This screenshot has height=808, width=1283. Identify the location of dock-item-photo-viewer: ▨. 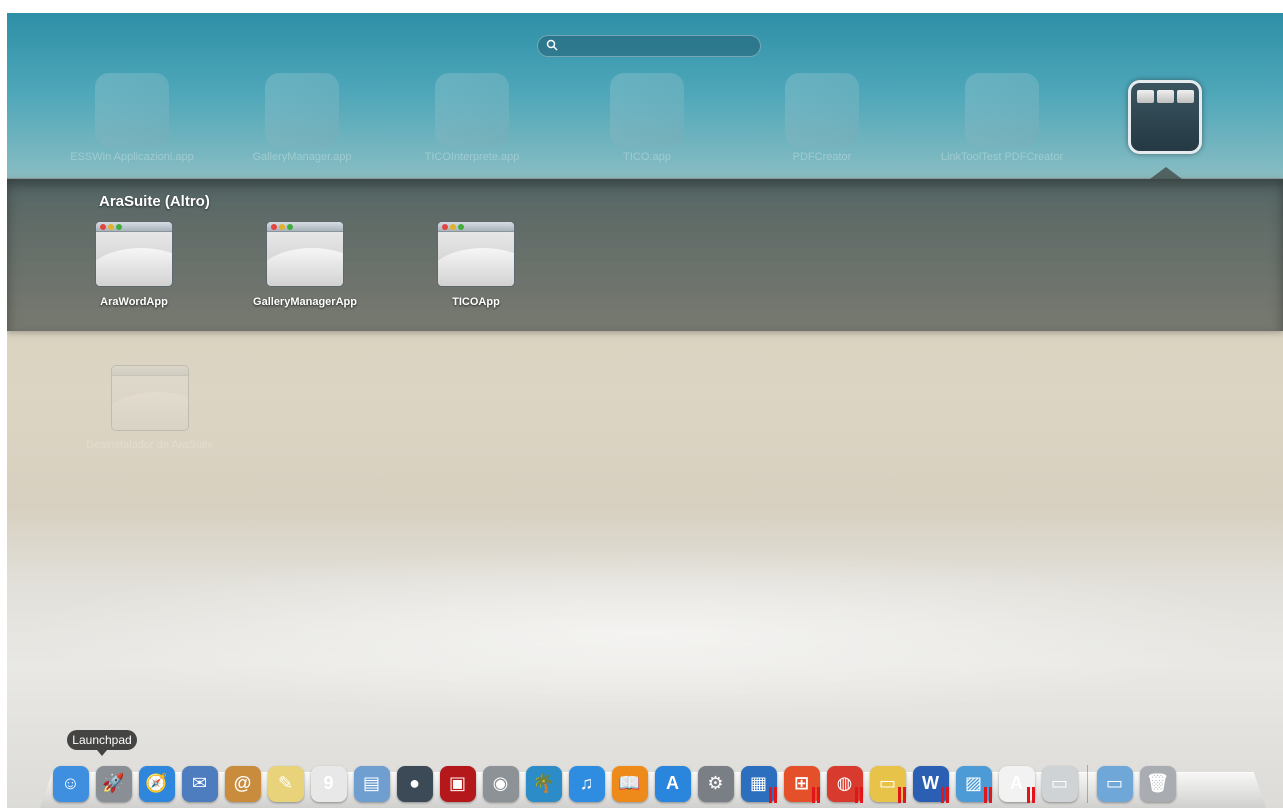
(973, 783).